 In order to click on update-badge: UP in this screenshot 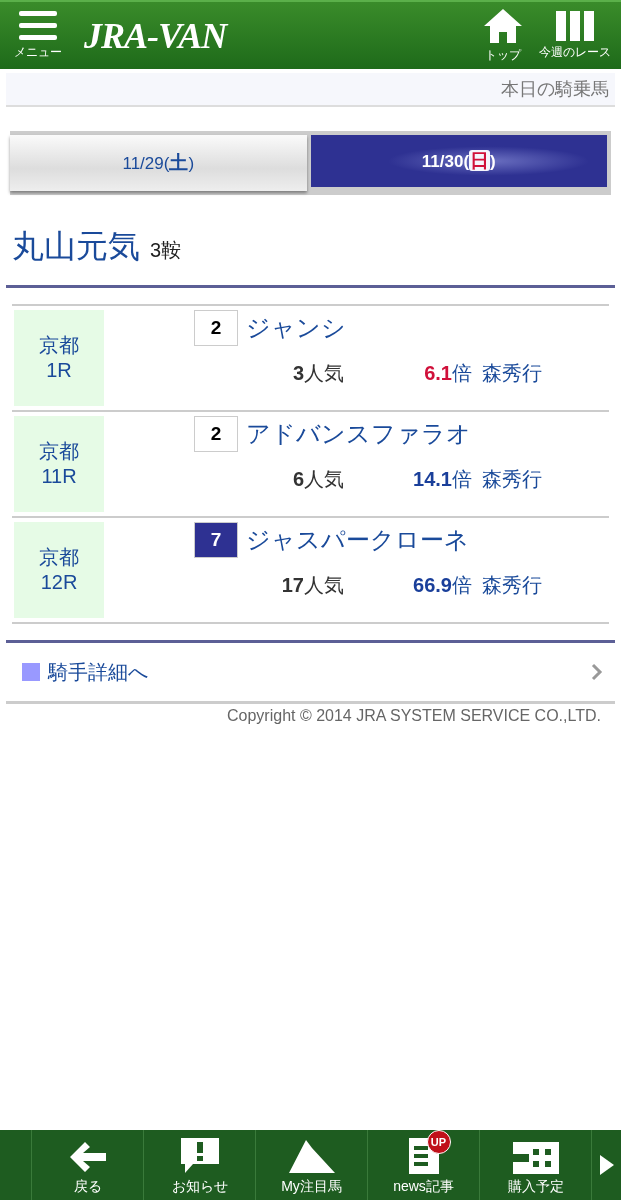, I will do `click(438, 1142)`.